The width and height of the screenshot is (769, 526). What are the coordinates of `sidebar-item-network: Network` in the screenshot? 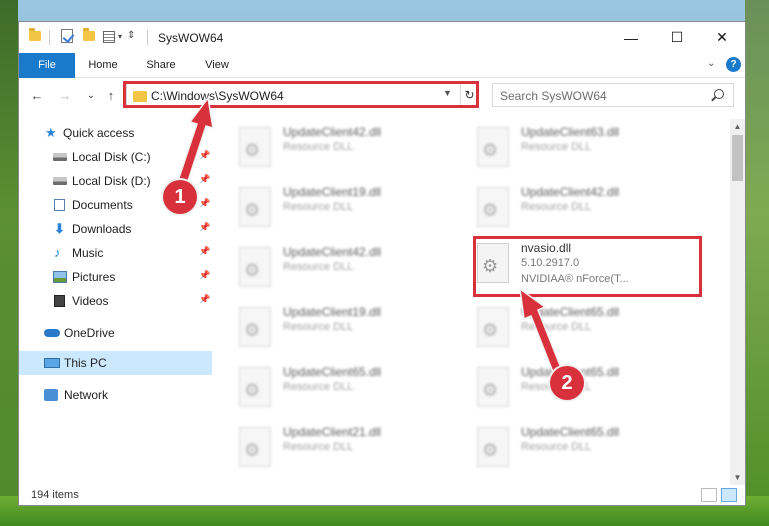 It's located at (115, 395).